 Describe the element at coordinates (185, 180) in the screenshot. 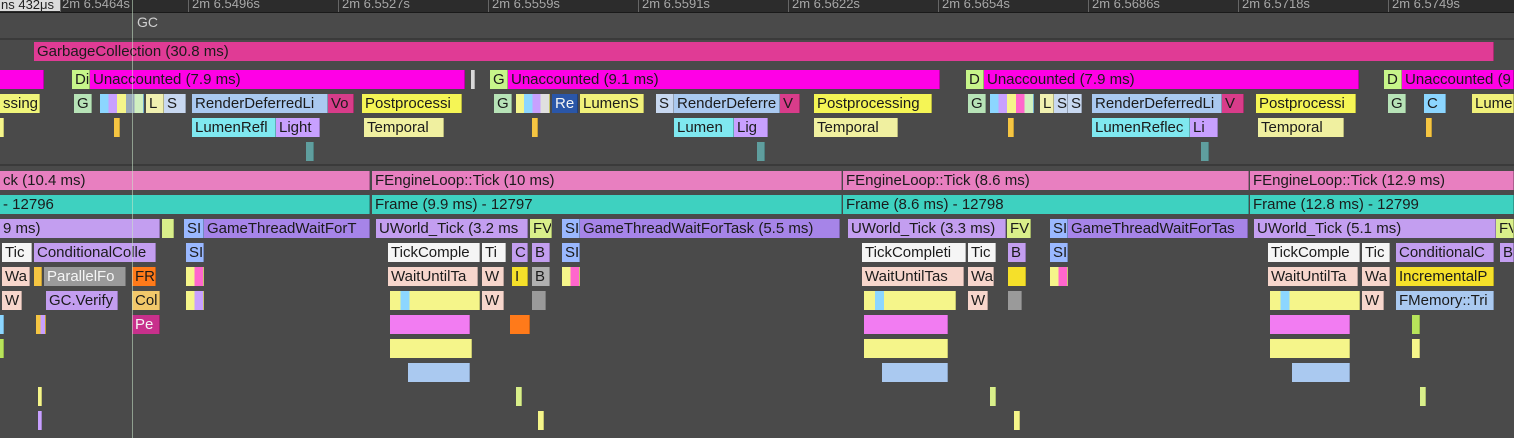

I see `timing-event-engine-tick: ck (10.4 ms)` at that location.